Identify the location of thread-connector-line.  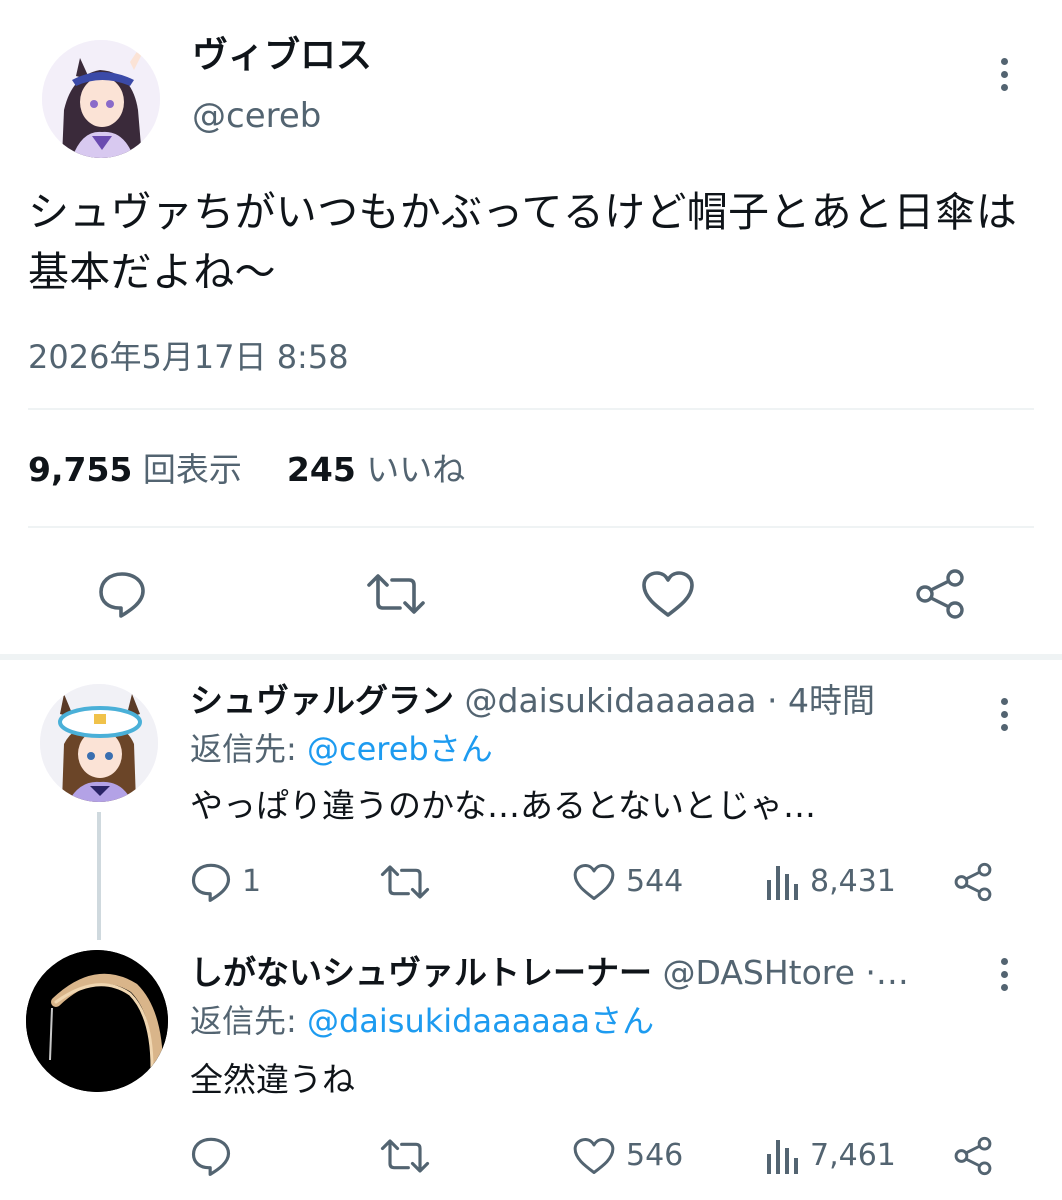
(99, 876).